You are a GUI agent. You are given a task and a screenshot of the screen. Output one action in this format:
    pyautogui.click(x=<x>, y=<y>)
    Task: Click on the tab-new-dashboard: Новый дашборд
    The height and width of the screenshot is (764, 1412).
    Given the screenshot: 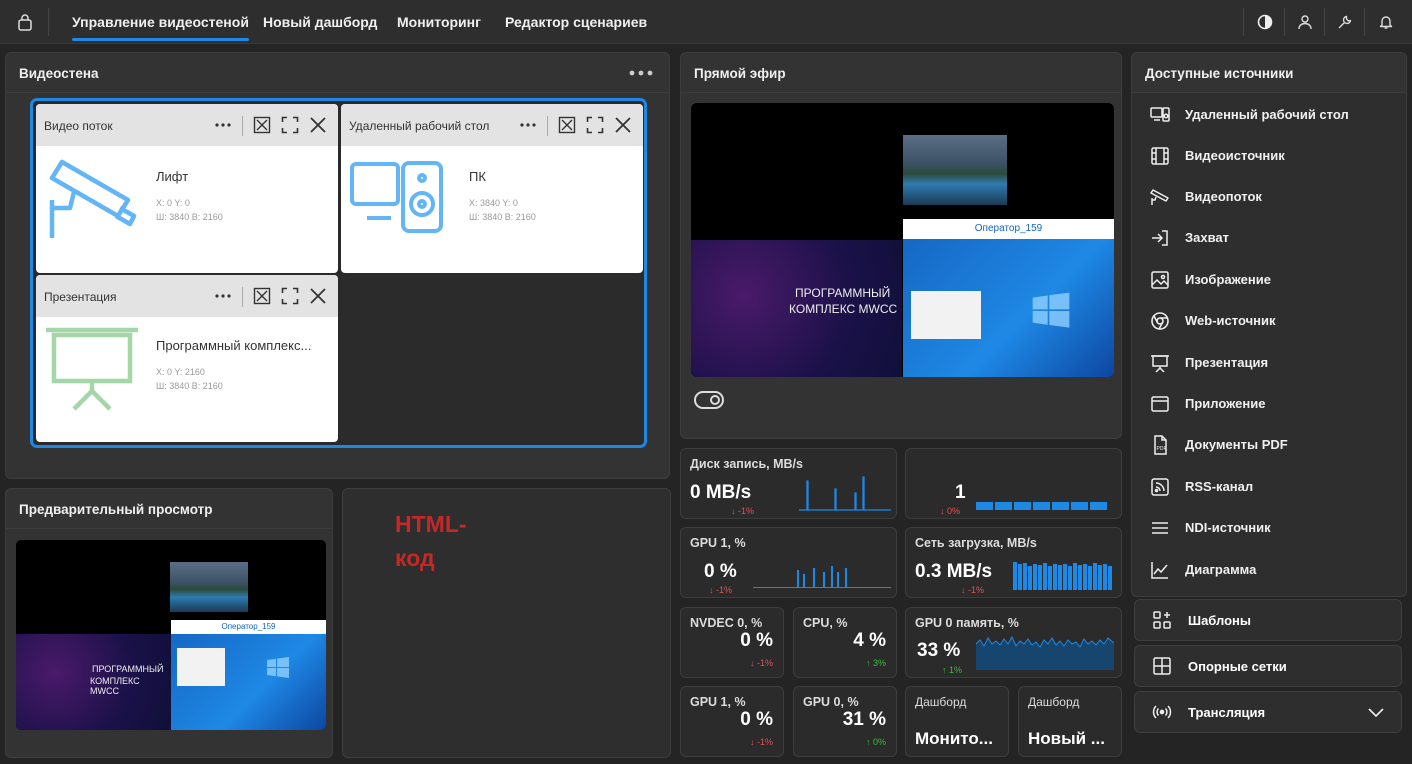 What is the action you would take?
    pyautogui.click(x=320, y=22)
    